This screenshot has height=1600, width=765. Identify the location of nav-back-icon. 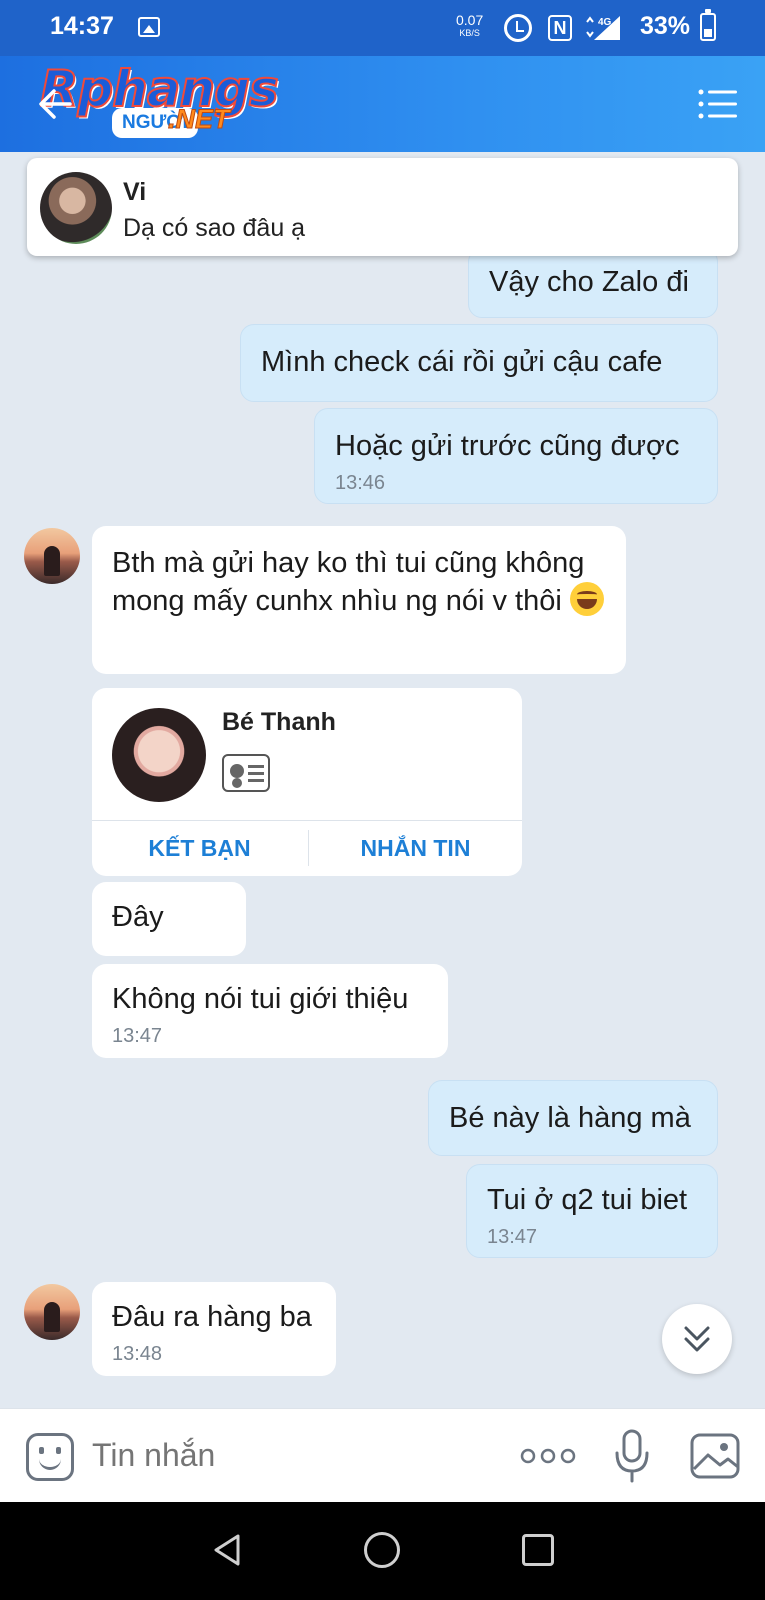
(228, 1550).